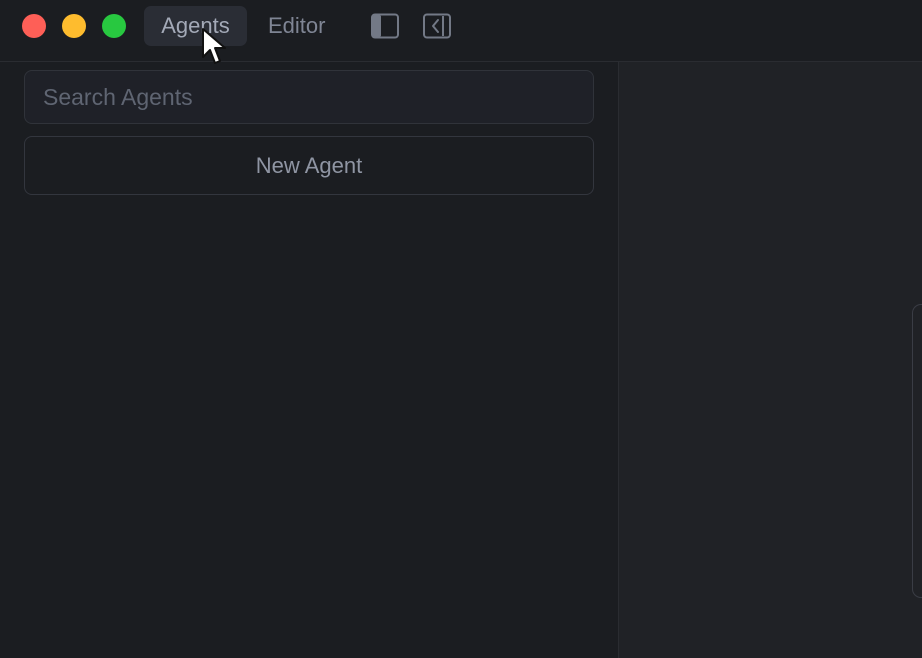  What do you see at coordinates (34, 26) in the screenshot?
I see `close-window-button` at bounding box center [34, 26].